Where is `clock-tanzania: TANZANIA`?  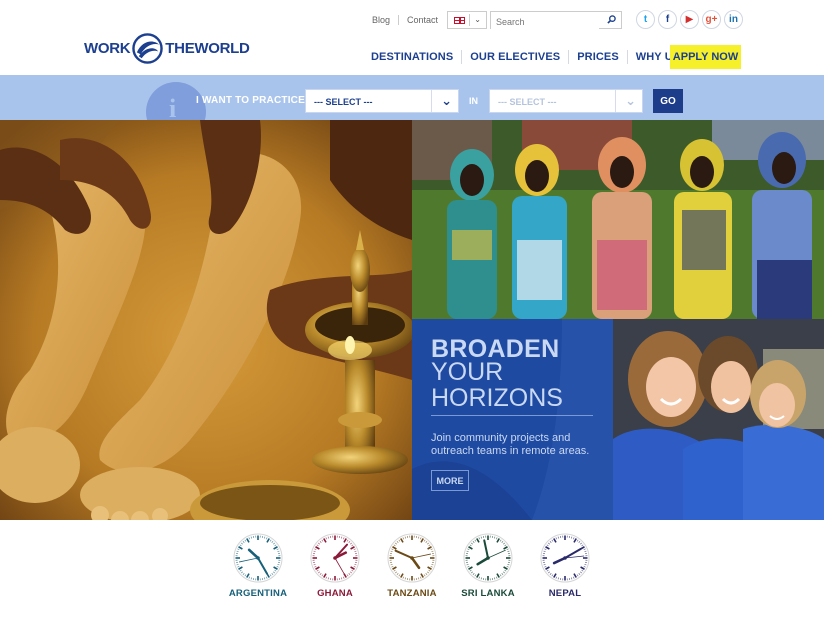 clock-tanzania: TANZANIA is located at coordinates (412, 565).